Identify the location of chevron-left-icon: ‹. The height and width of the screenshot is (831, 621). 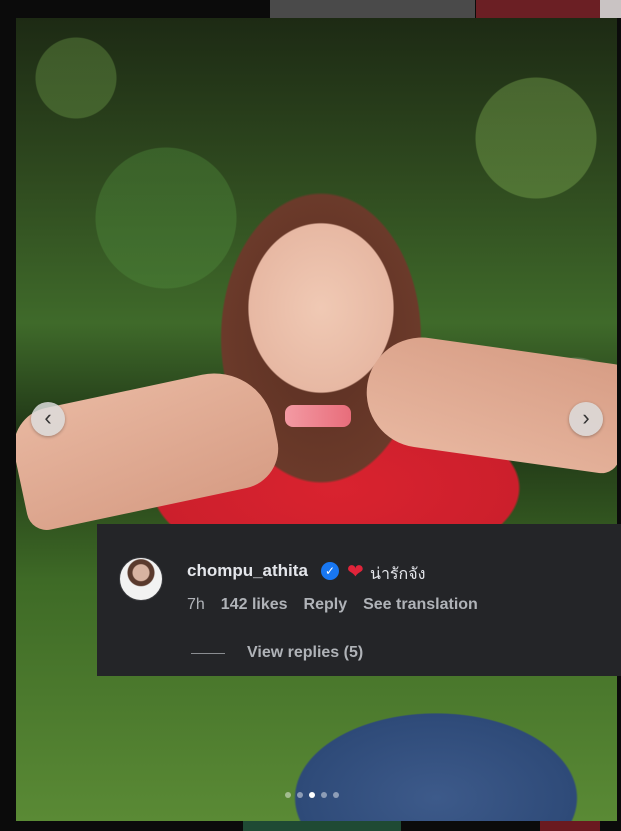
(48, 417).